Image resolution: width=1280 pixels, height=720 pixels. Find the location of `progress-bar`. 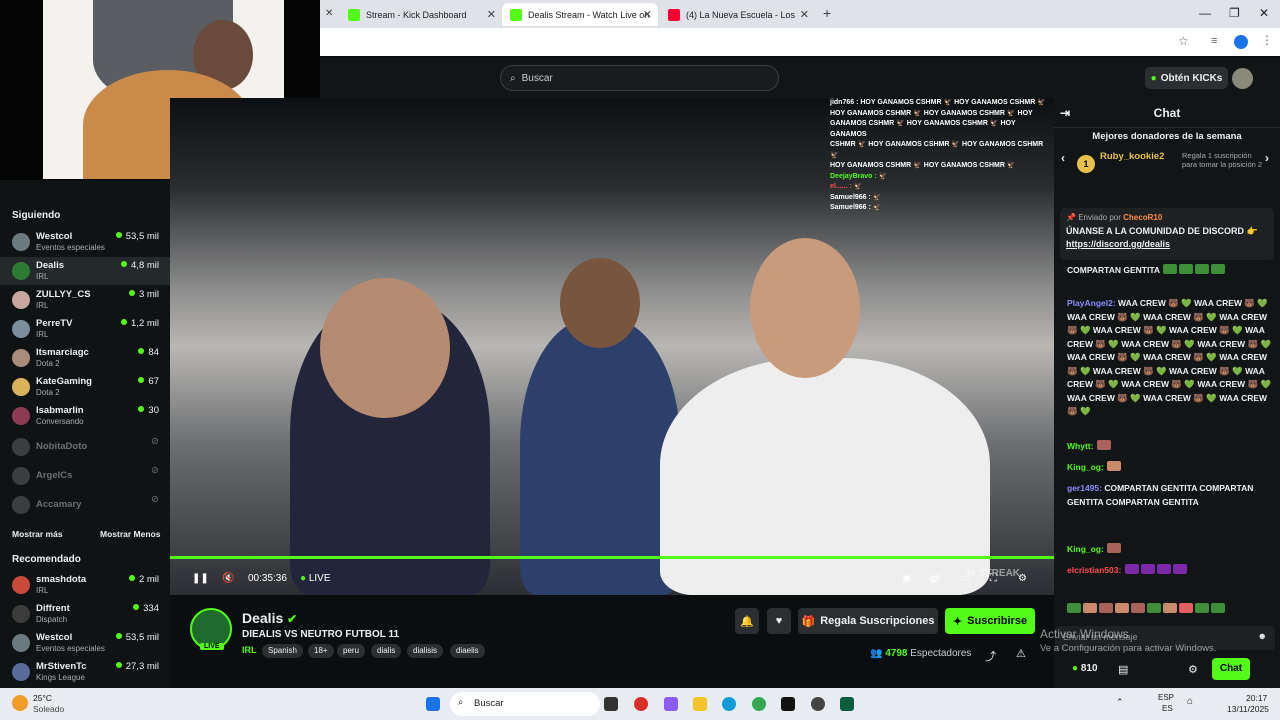

progress-bar is located at coordinates (612, 557).